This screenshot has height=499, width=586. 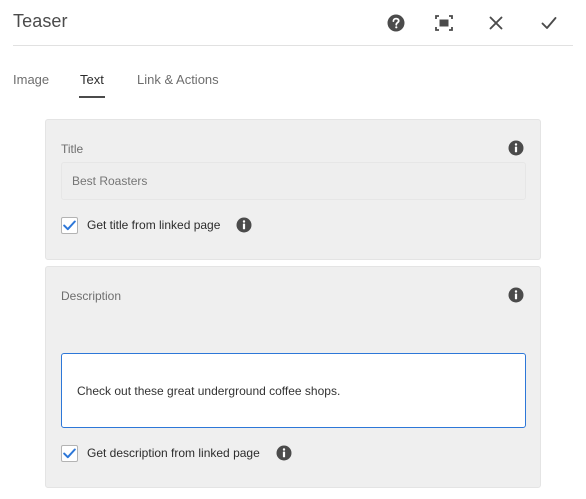 I want to click on description-from-page-label: Get description from linked page, so click(x=173, y=453).